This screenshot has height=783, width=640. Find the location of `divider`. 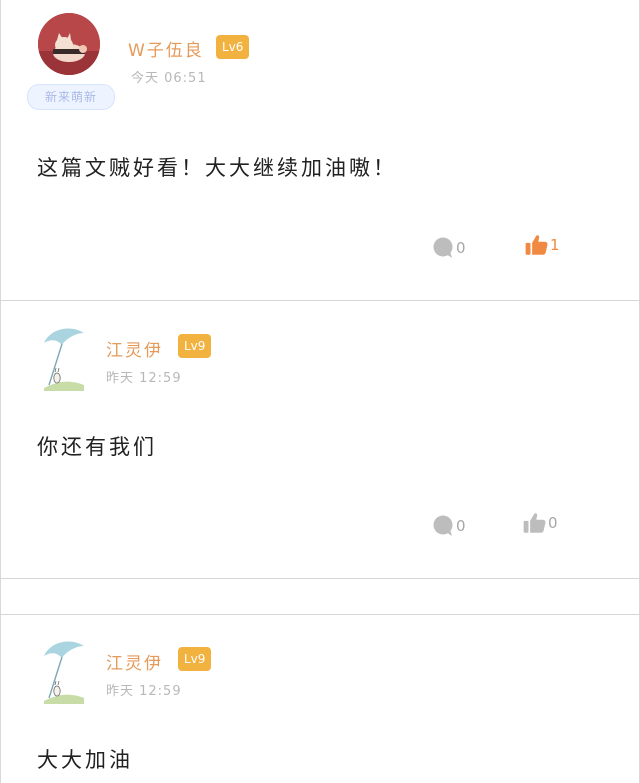

divider is located at coordinates (320, 578).